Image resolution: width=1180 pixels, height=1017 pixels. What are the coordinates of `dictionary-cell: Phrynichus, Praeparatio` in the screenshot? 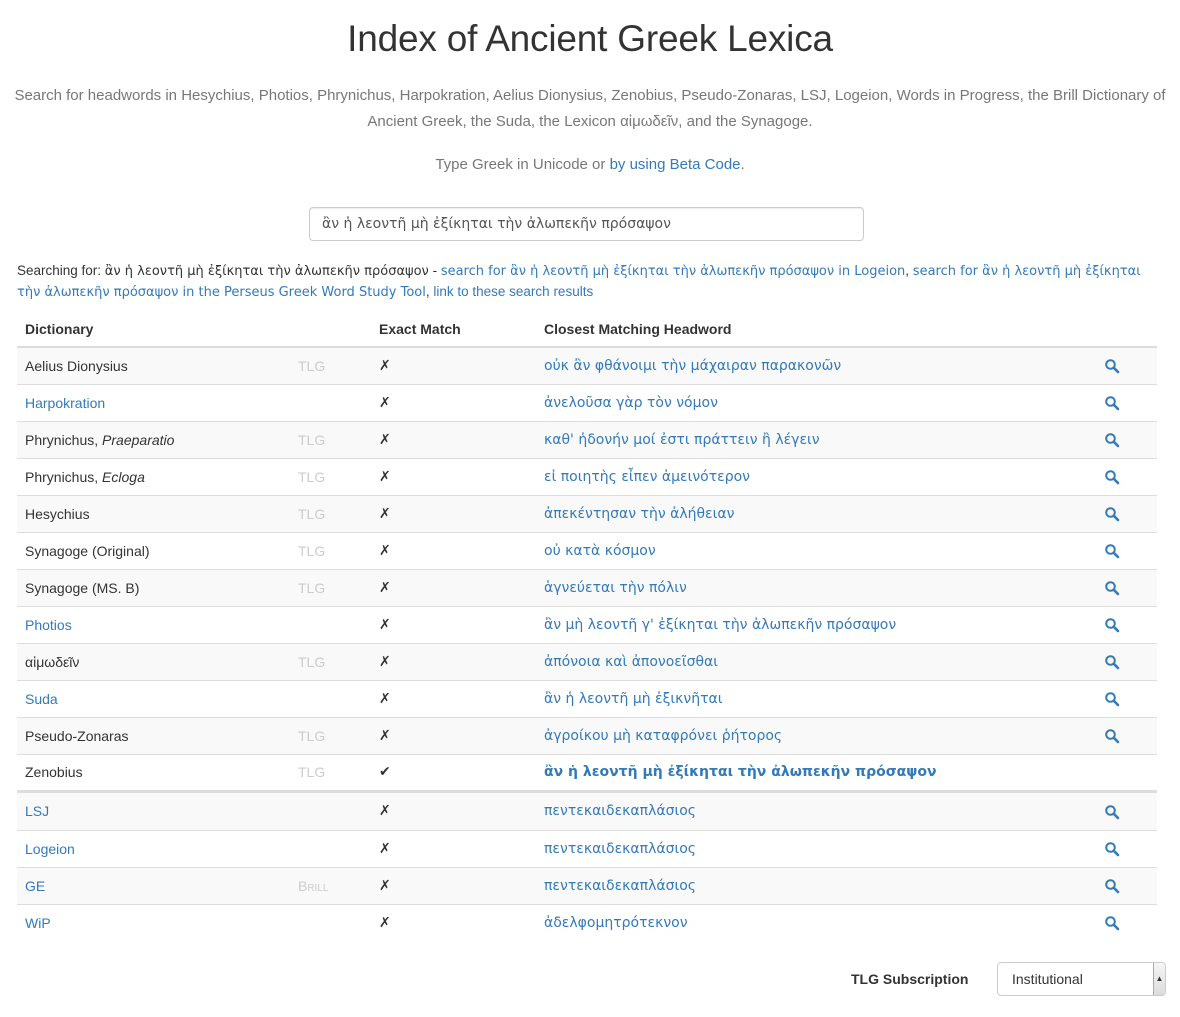 It's located at (153, 439).